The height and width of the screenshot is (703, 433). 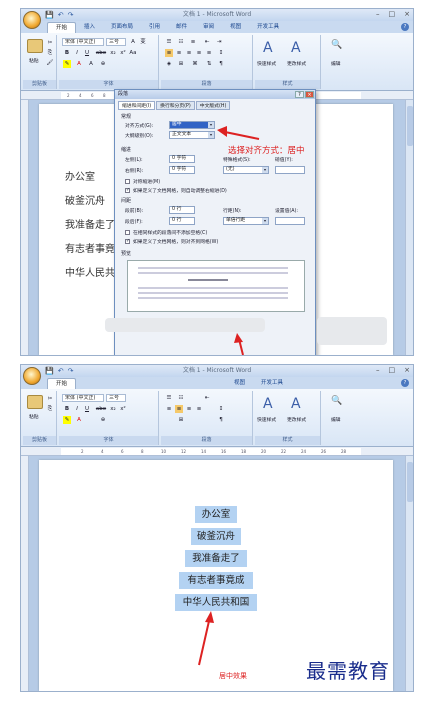 What do you see at coordinates (348, 671) in the screenshot?
I see `watermark-text: 最需教育` at bounding box center [348, 671].